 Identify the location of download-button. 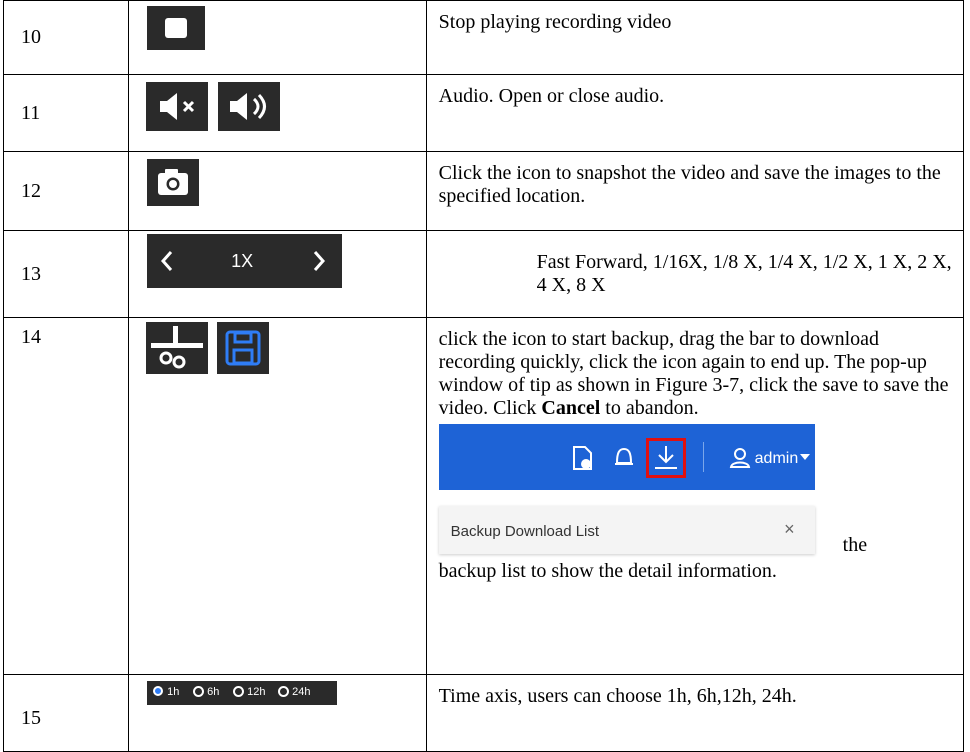
(665, 458).